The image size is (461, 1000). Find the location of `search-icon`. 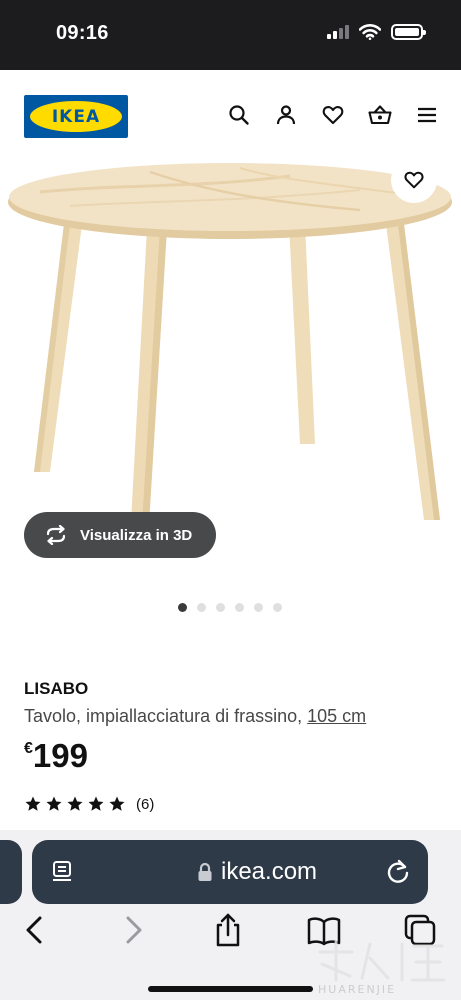

search-icon is located at coordinates (239, 115).